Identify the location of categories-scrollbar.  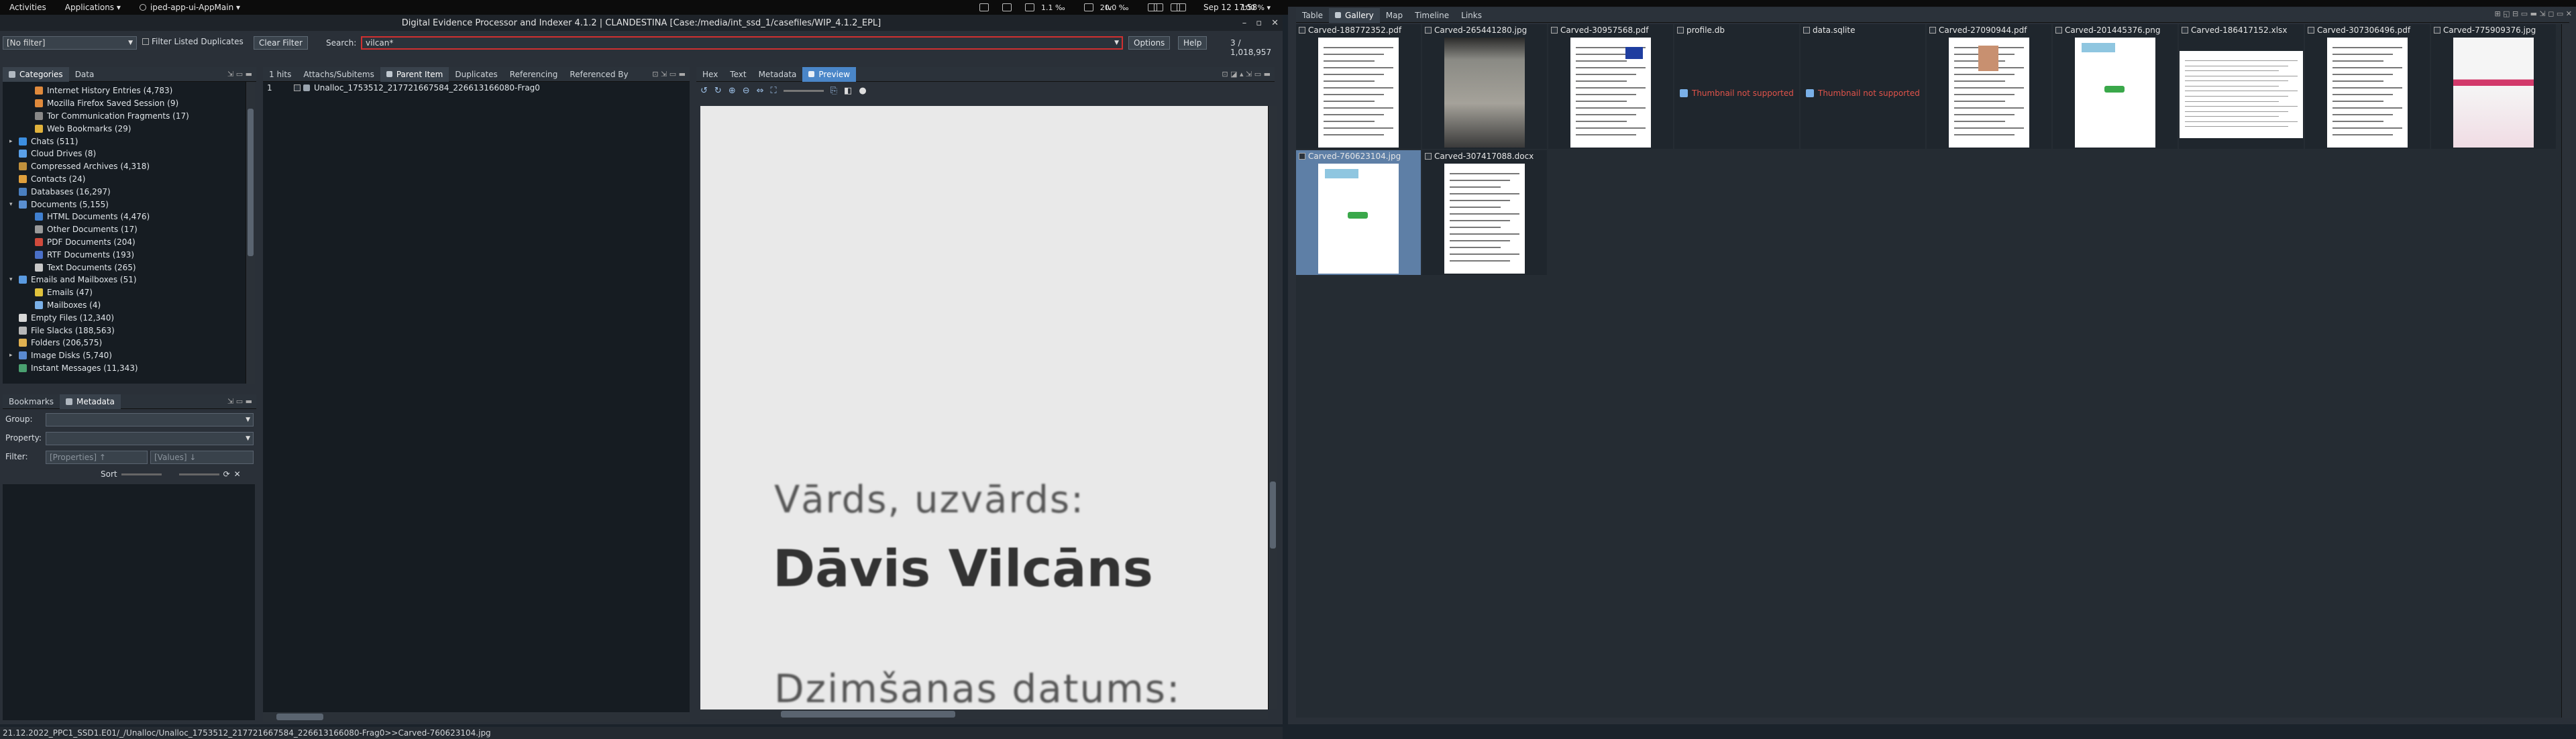
(250, 233).